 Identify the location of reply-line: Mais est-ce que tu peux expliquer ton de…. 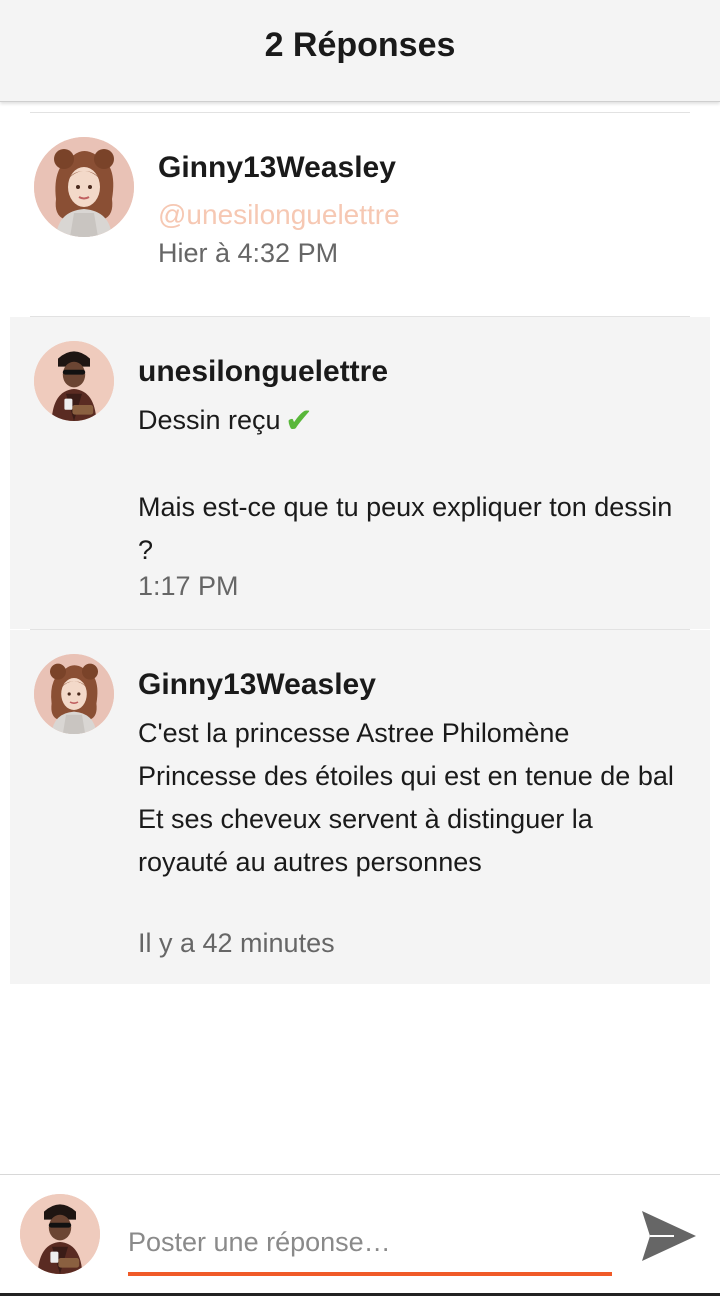
(405, 528).